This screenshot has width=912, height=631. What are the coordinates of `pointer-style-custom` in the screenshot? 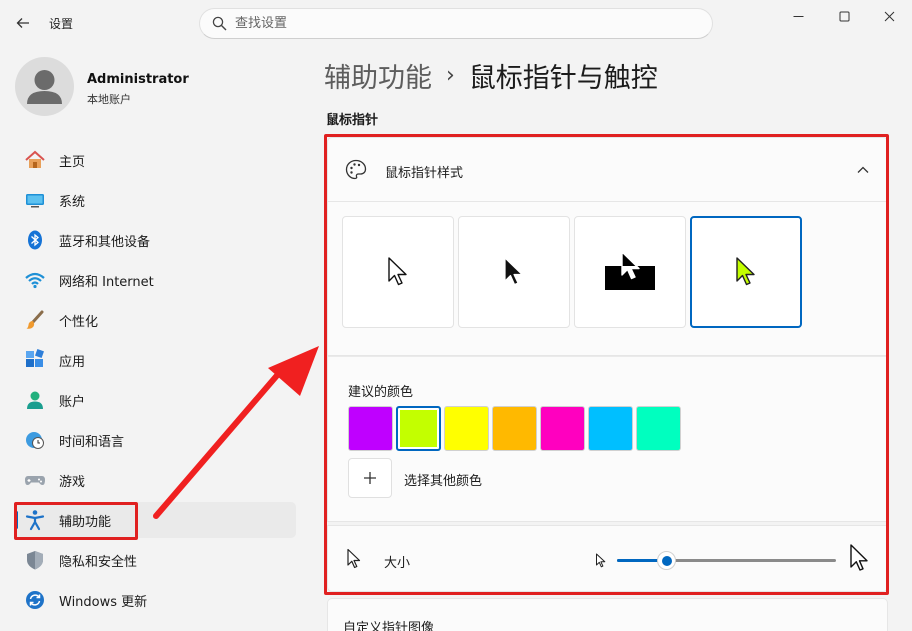 It's located at (746, 272).